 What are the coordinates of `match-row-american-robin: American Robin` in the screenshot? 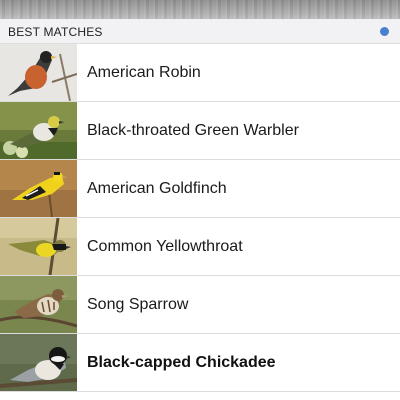 It's located at (200, 73).